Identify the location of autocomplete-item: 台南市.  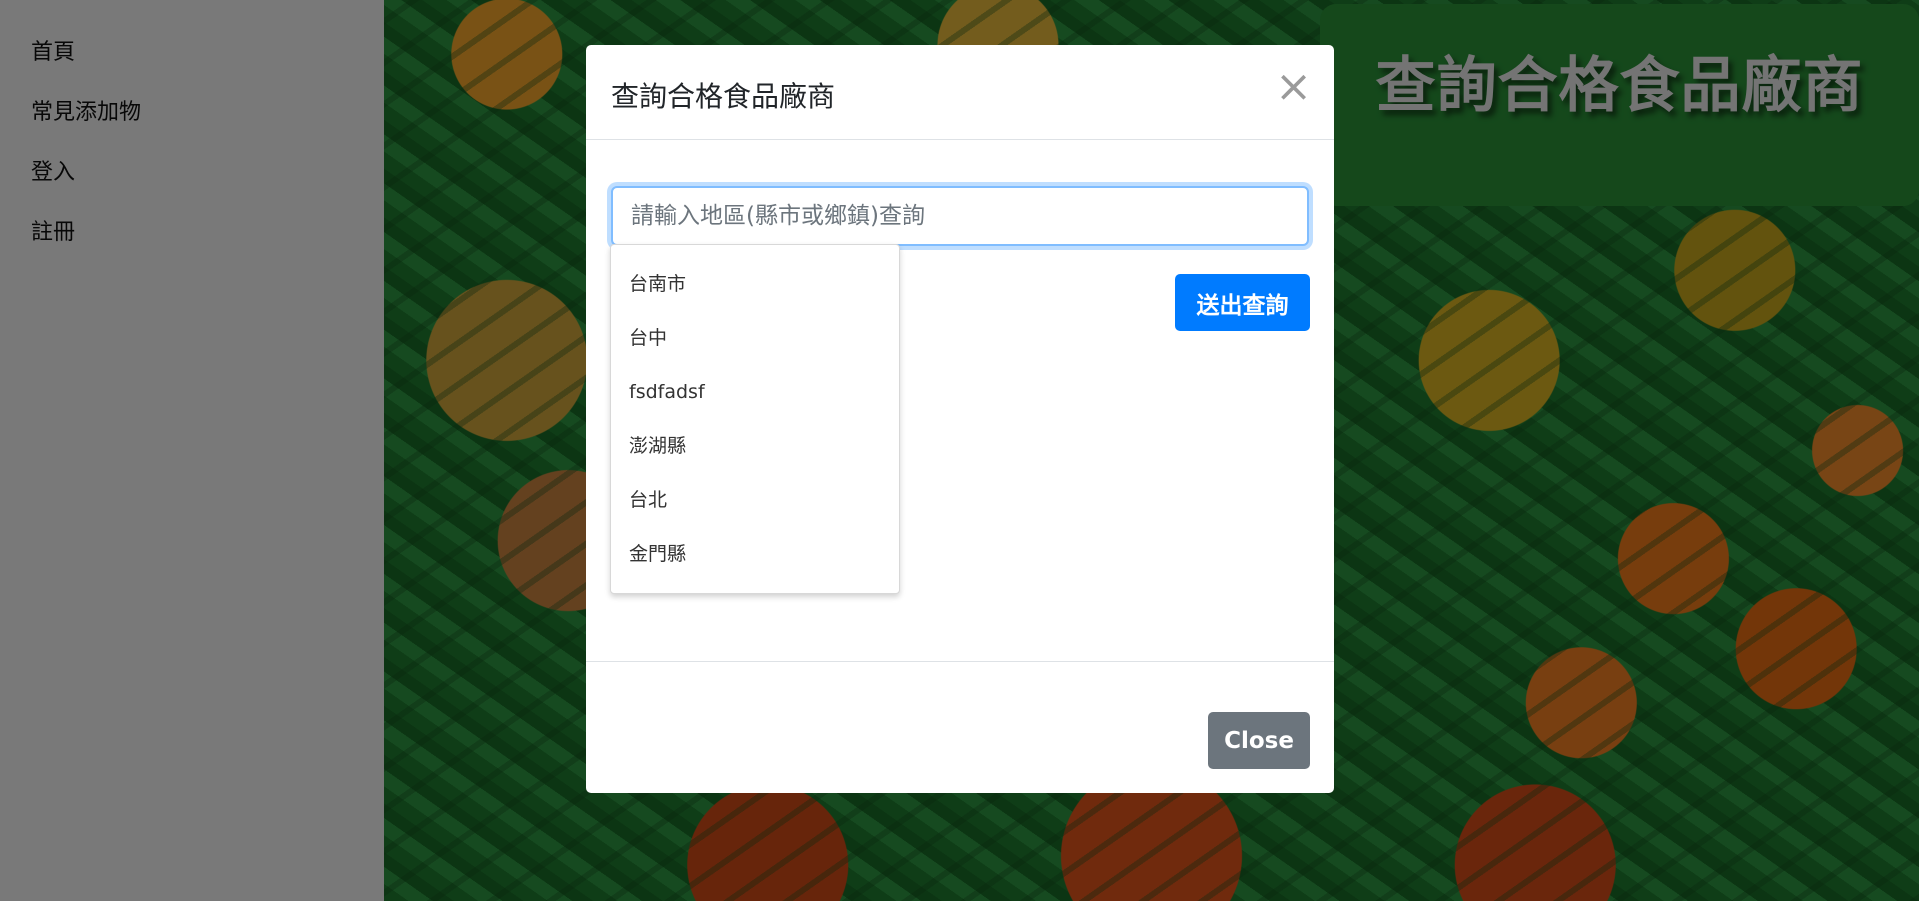
(755, 284).